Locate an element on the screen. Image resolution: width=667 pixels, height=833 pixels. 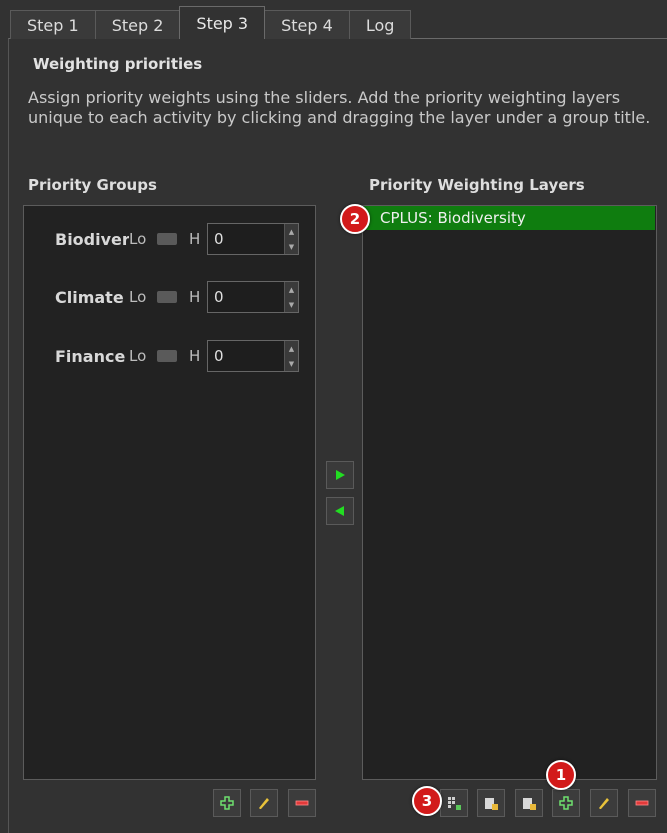
green-right-arrow-icon is located at coordinates (340, 475).